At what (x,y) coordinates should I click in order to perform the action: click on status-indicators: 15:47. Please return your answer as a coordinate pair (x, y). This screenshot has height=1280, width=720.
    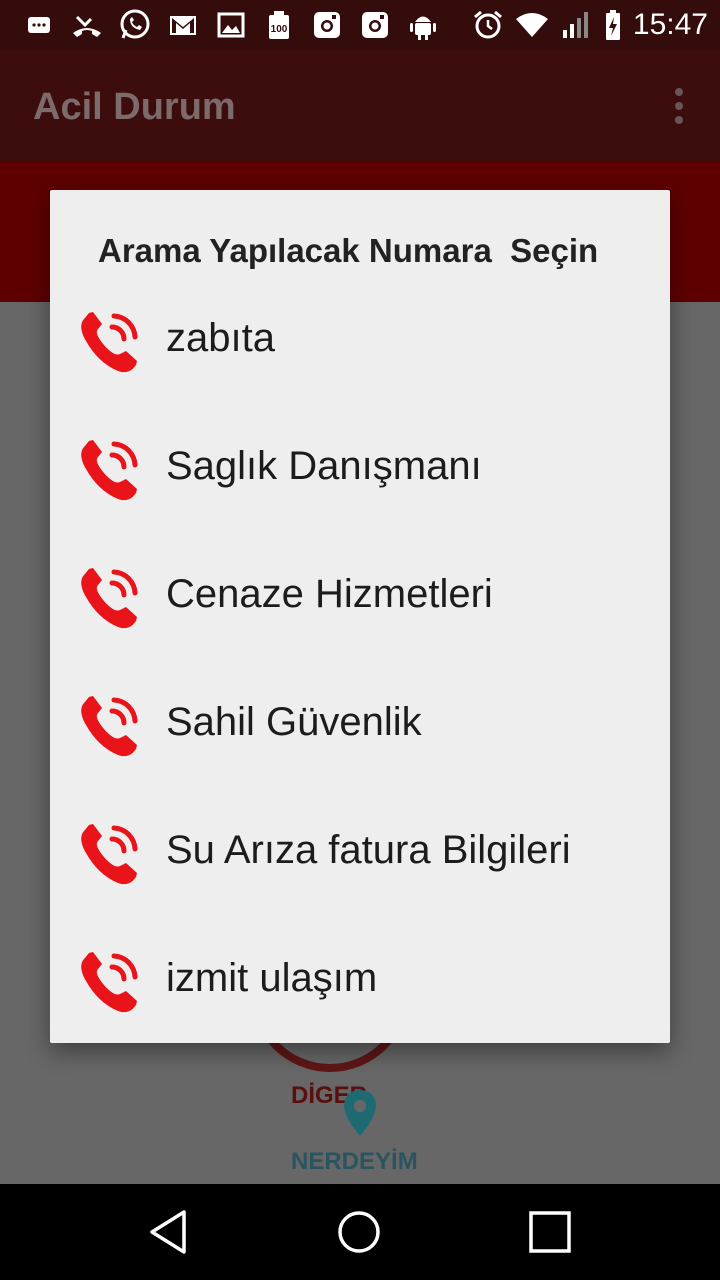
    Looking at the image, I should click on (589, 25).